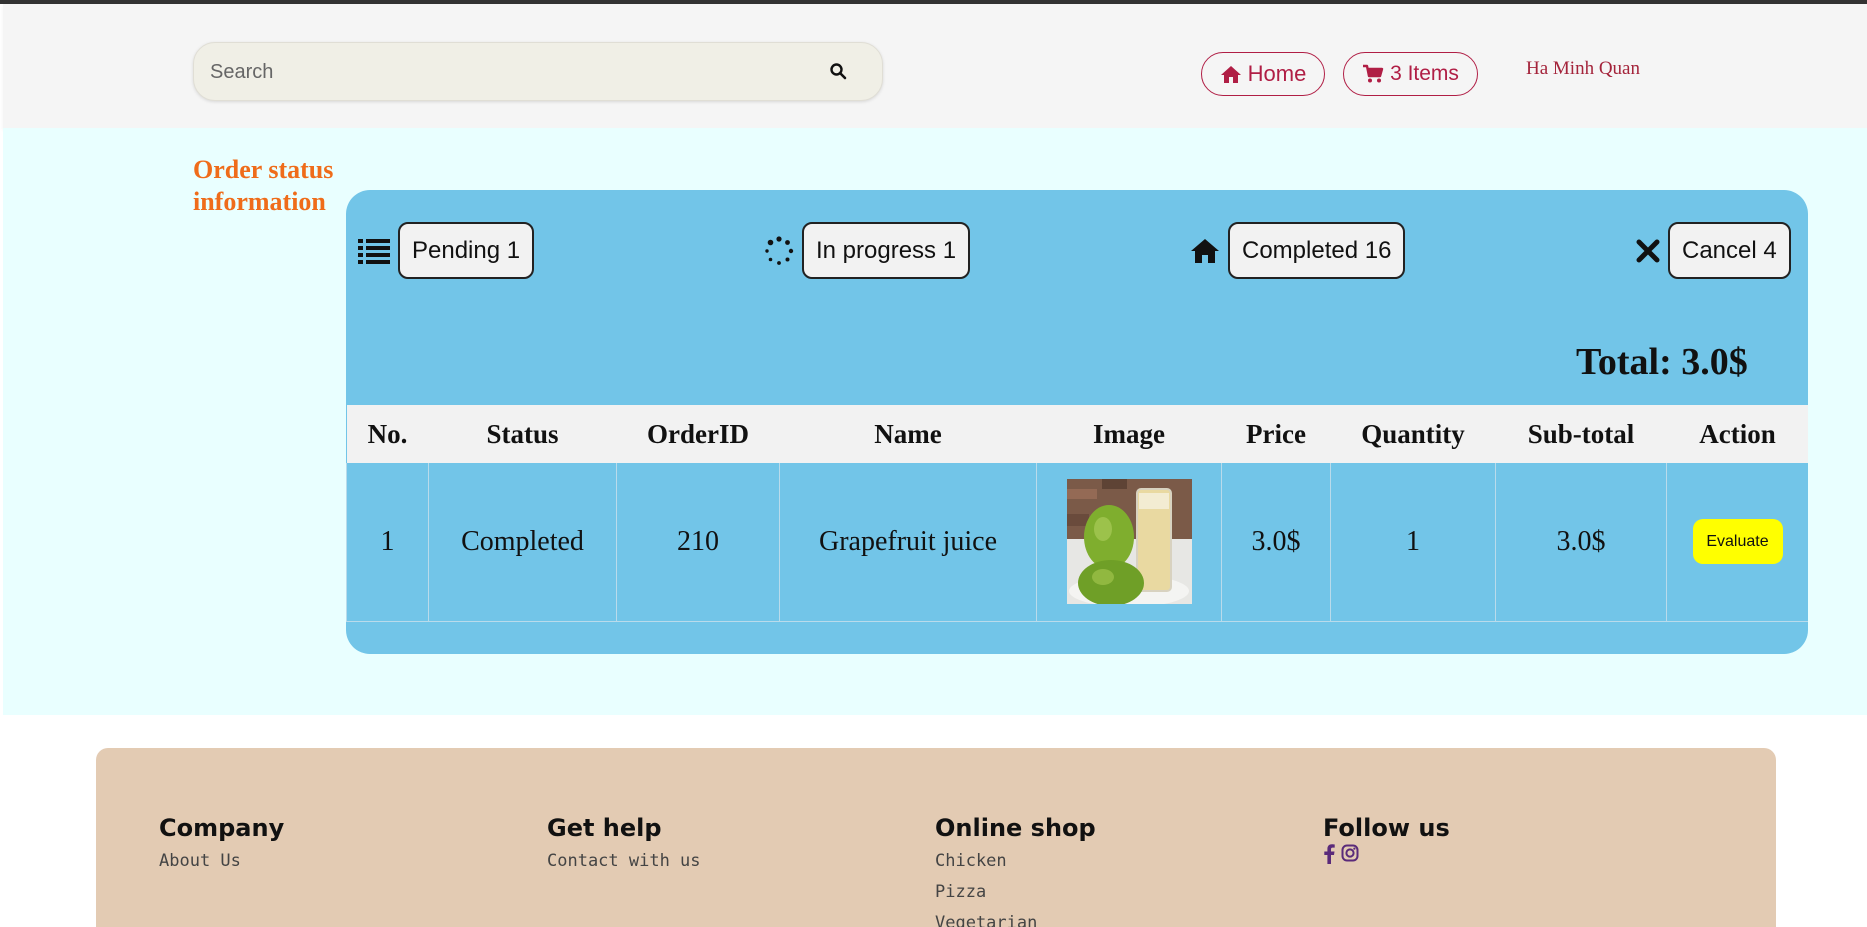 The height and width of the screenshot is (927, 1867). What do you see at coordinates (1424, 73) in the screenshot?
I see `cart-label: 3 Items` at bounding box center [1424, 73].